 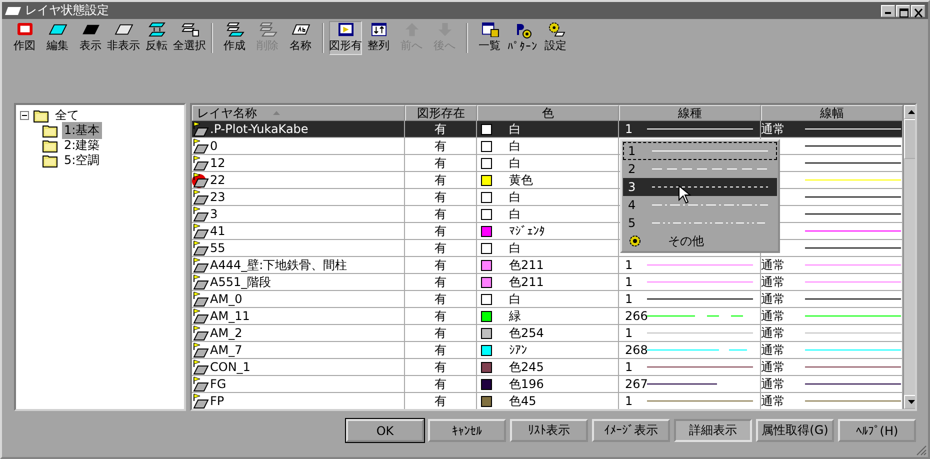 I want to click on layer-name: AM_7, so click(x=226, y=350).